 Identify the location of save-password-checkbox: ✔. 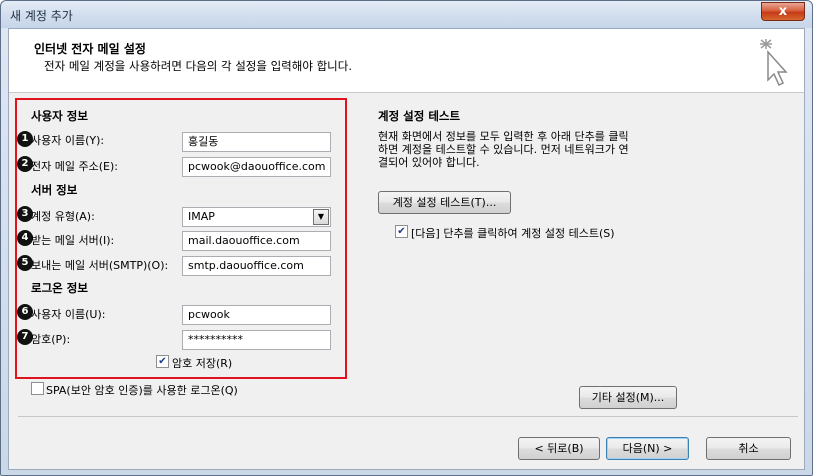
(162, 361).